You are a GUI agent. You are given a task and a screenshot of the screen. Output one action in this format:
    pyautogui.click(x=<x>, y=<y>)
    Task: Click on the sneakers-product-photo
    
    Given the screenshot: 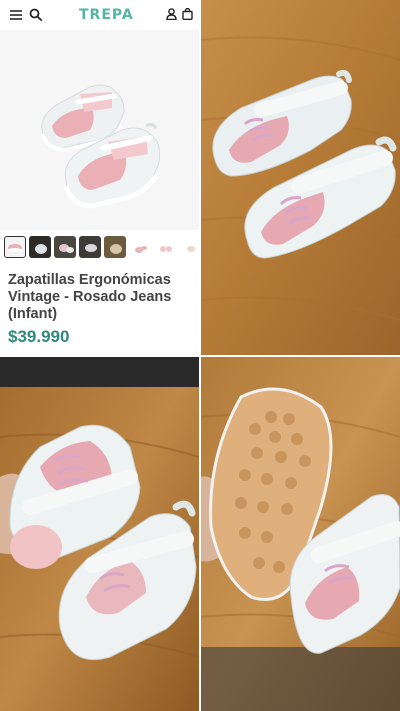 What is the action you would take?
    pyautogui.click(x=99, y=130)
    